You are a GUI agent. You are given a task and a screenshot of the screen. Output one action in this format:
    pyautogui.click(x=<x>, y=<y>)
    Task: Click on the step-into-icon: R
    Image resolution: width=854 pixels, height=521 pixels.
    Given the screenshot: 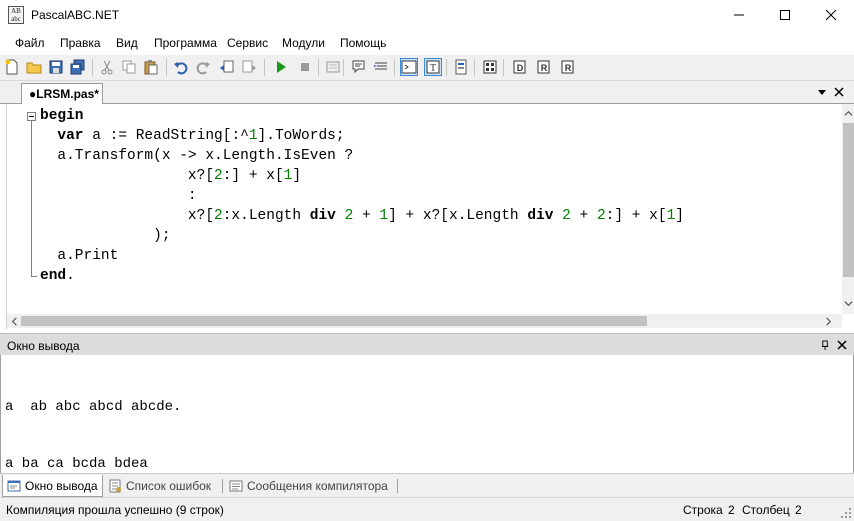 What is the action you would take?
    pyautogui.click(x=543, y=67)
    